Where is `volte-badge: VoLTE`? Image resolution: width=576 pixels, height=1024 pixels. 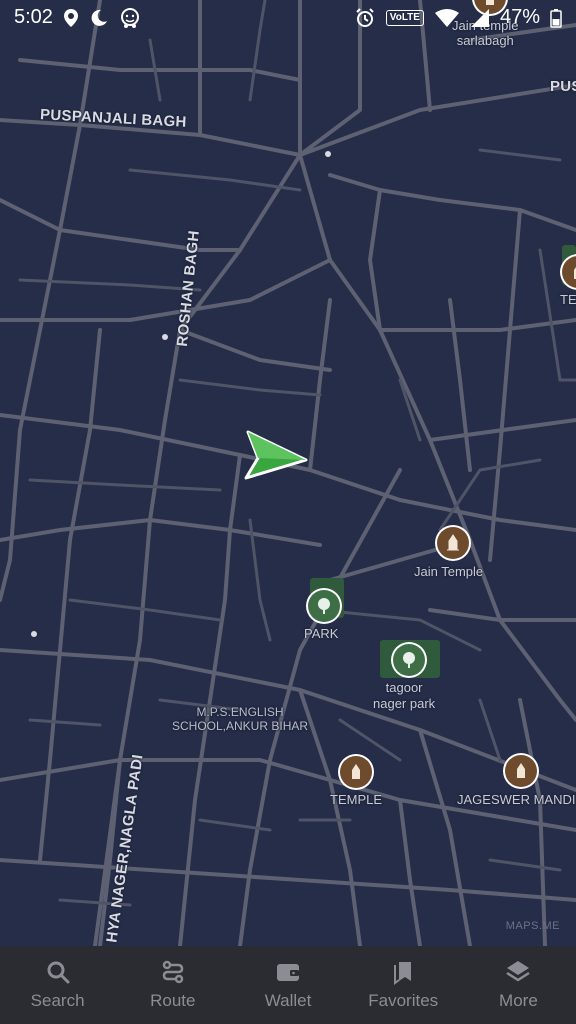 volte-badge: VoLTE is located at coordinates (404, 17).